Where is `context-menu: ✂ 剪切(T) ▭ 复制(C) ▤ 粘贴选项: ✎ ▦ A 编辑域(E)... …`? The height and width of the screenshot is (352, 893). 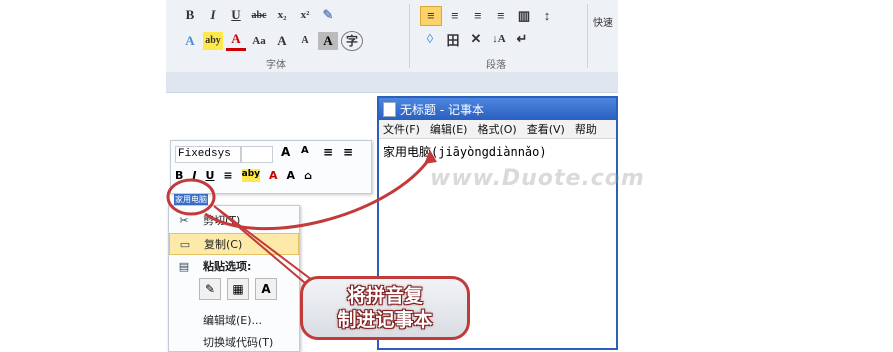 context-menu: ✂ 剪切(T) ▭ 复制(C) ▤ 粘贴选项: ✎ ▦ A 编辑域(E)... … is located at coordinates (234, 278).